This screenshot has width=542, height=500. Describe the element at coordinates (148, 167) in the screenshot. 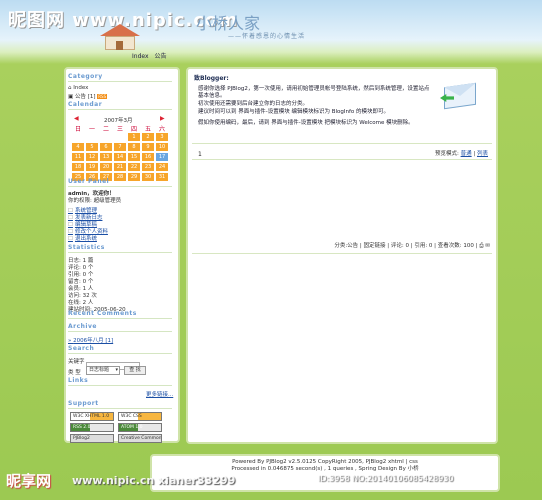

I see `calendar-day: 23` at that location.